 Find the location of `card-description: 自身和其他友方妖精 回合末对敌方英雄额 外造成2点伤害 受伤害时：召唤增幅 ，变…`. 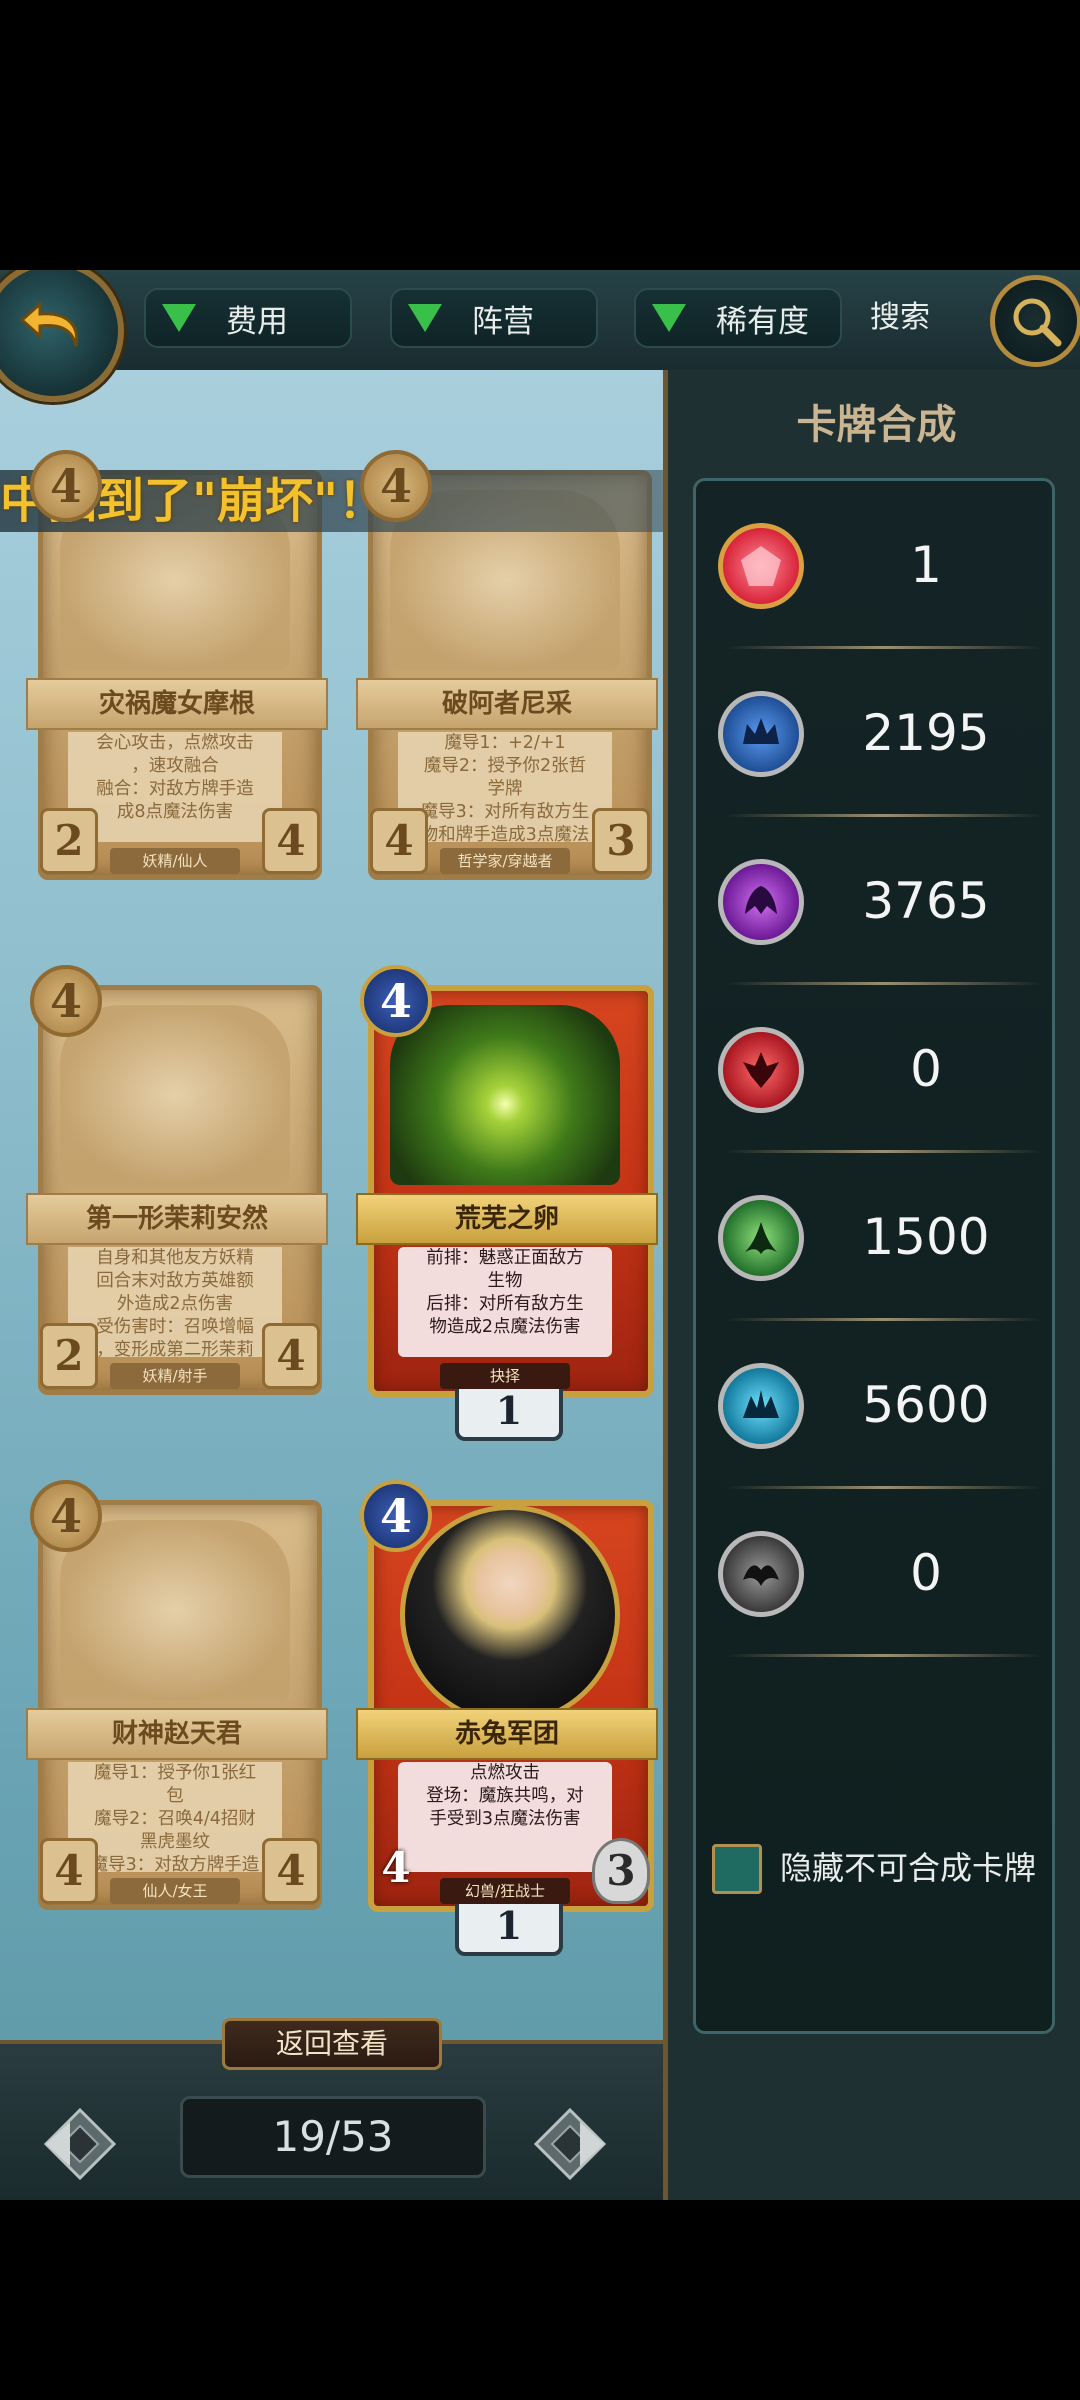

card-description: 自身和其他友方妖精 回合末对敌方英雄额 外造成2点伤害 受伤害时：召唤增幅 ，变… is located at coordinates (175, 1302).